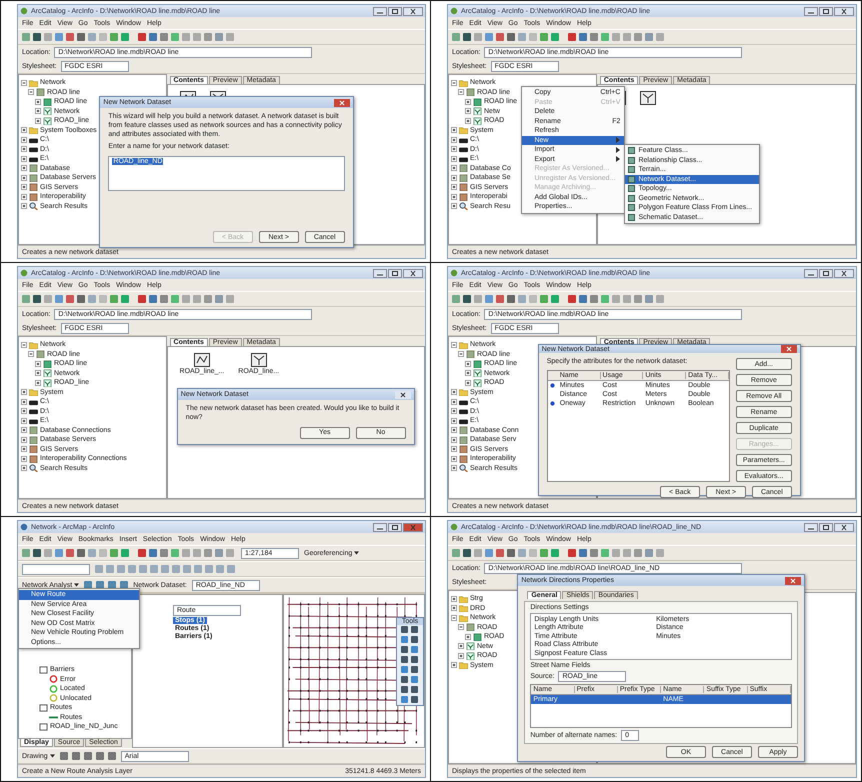  I want to click on feature-class-icon, so click(202, 360).